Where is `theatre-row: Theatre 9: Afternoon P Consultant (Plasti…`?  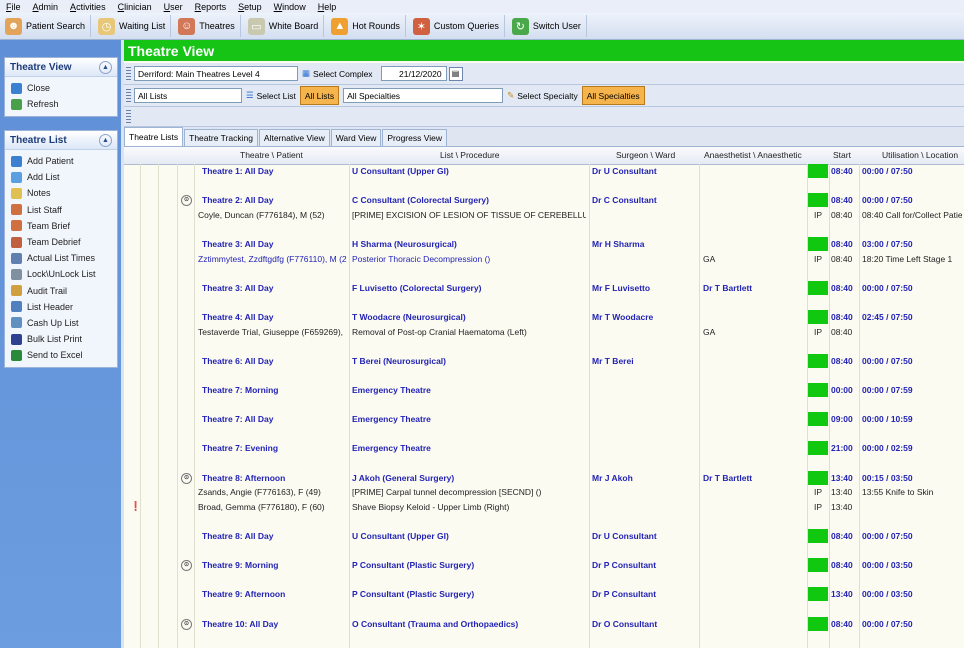 theatre-row: Theatre 9: Afternoon P Consultant (Plasti… is located at coordinates (544, 594).